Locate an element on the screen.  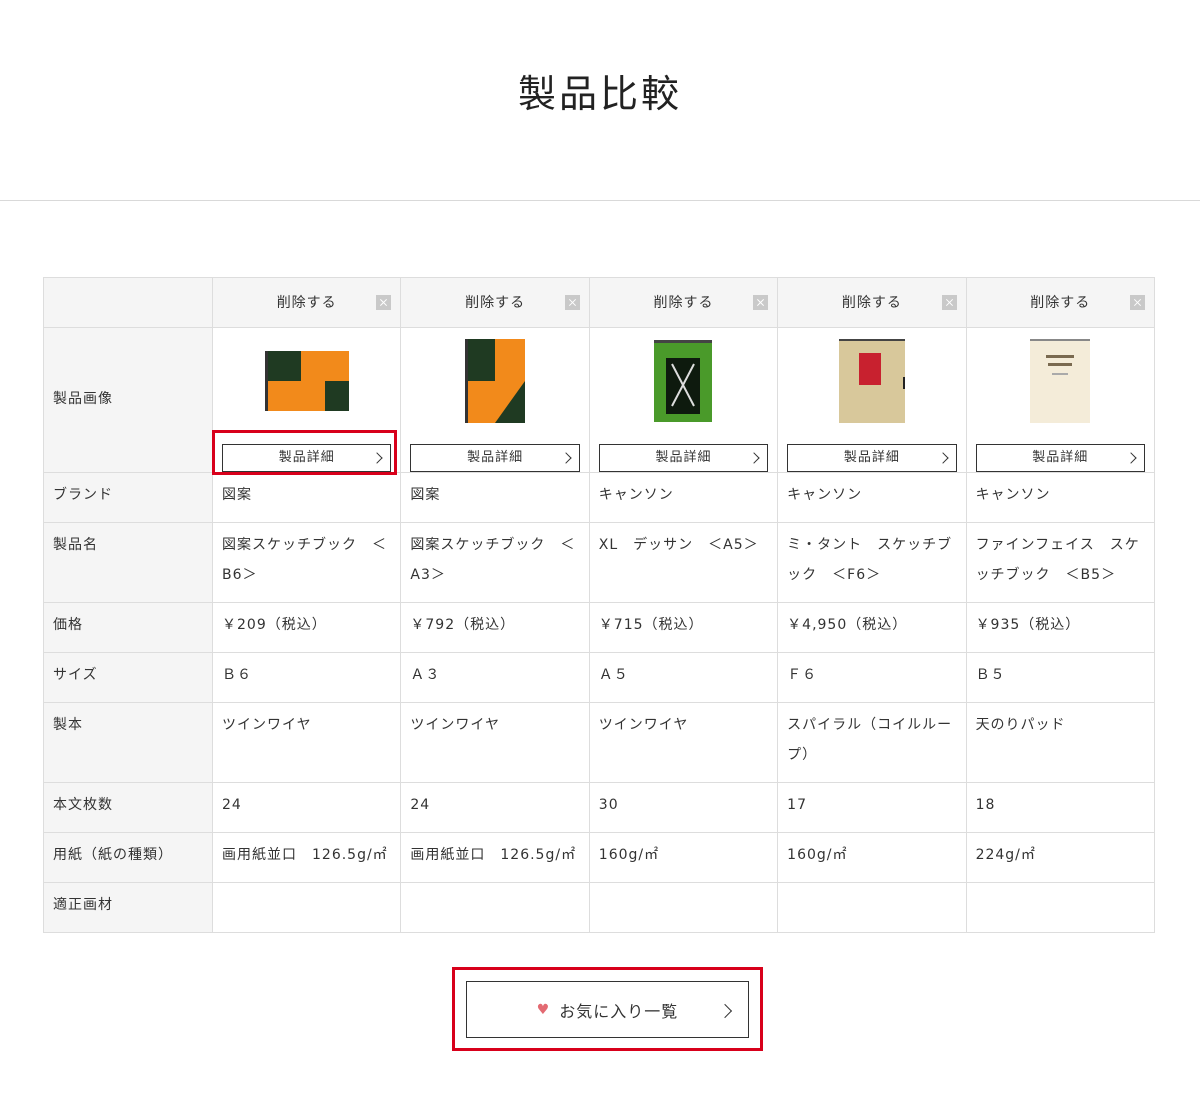
brand-row: ブランド 図案 図案 キャンソン キャンソン キャンソン is located at coordinates (599, 497).